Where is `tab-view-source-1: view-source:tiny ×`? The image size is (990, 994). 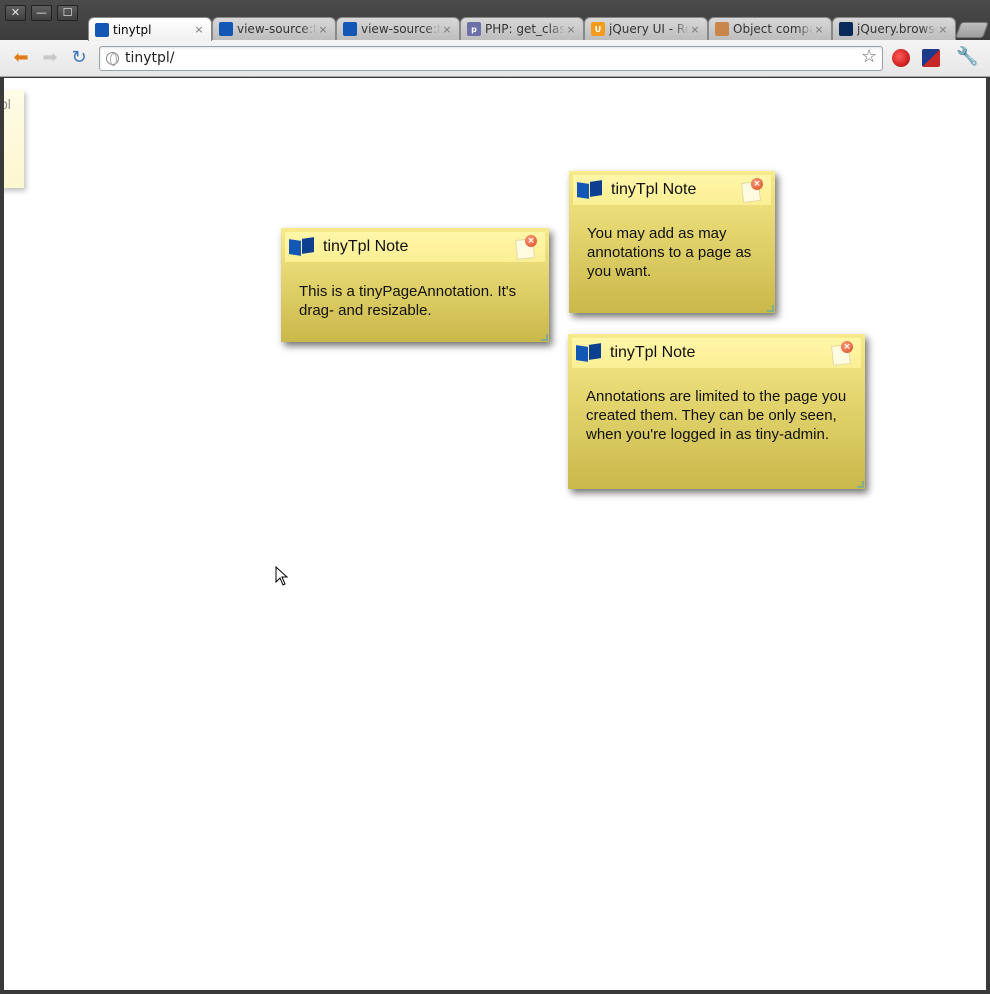 tab-view-source-1: view-source:tiny × is located at coordinates (274, 28).